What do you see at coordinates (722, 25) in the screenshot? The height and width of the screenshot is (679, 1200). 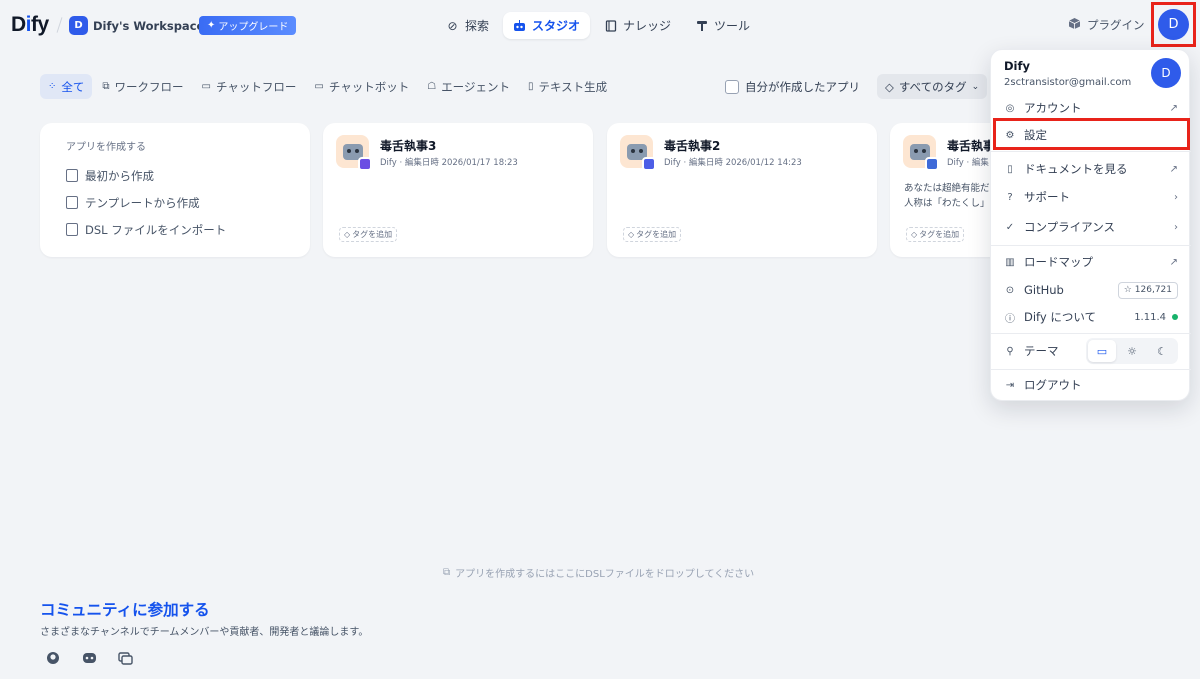 I see `nav-tools: ツール` at bounding box center [722, 25].